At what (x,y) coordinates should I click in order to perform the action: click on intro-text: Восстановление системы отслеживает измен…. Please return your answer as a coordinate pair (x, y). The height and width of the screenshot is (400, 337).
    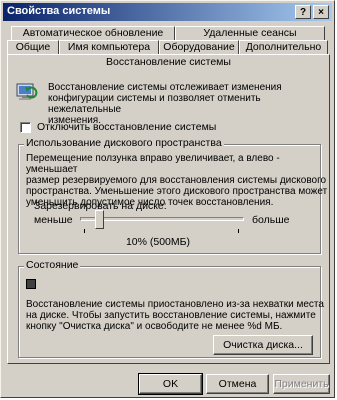
    Looking at the image, I should click on (188, 104).